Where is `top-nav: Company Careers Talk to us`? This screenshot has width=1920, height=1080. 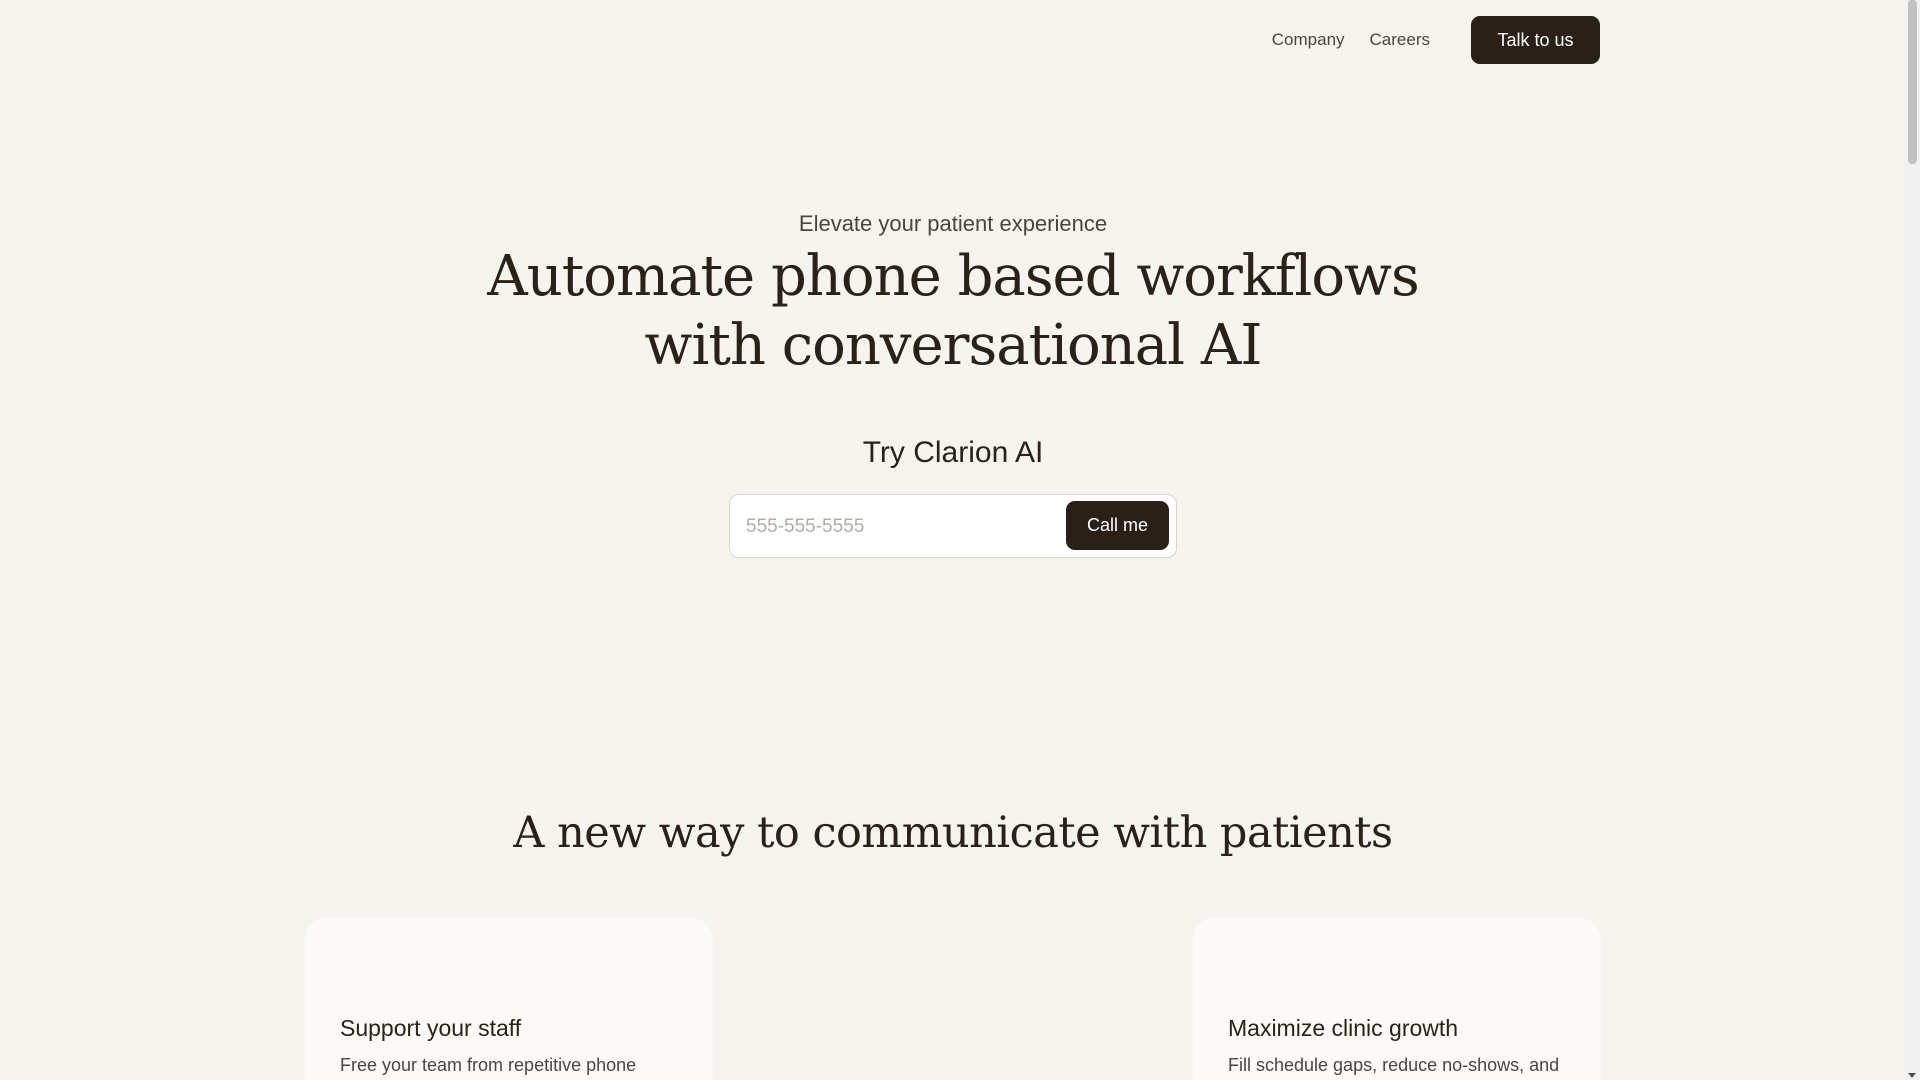 top-nav: Company Careers Talk to us is located at coordinates (1436, 40).